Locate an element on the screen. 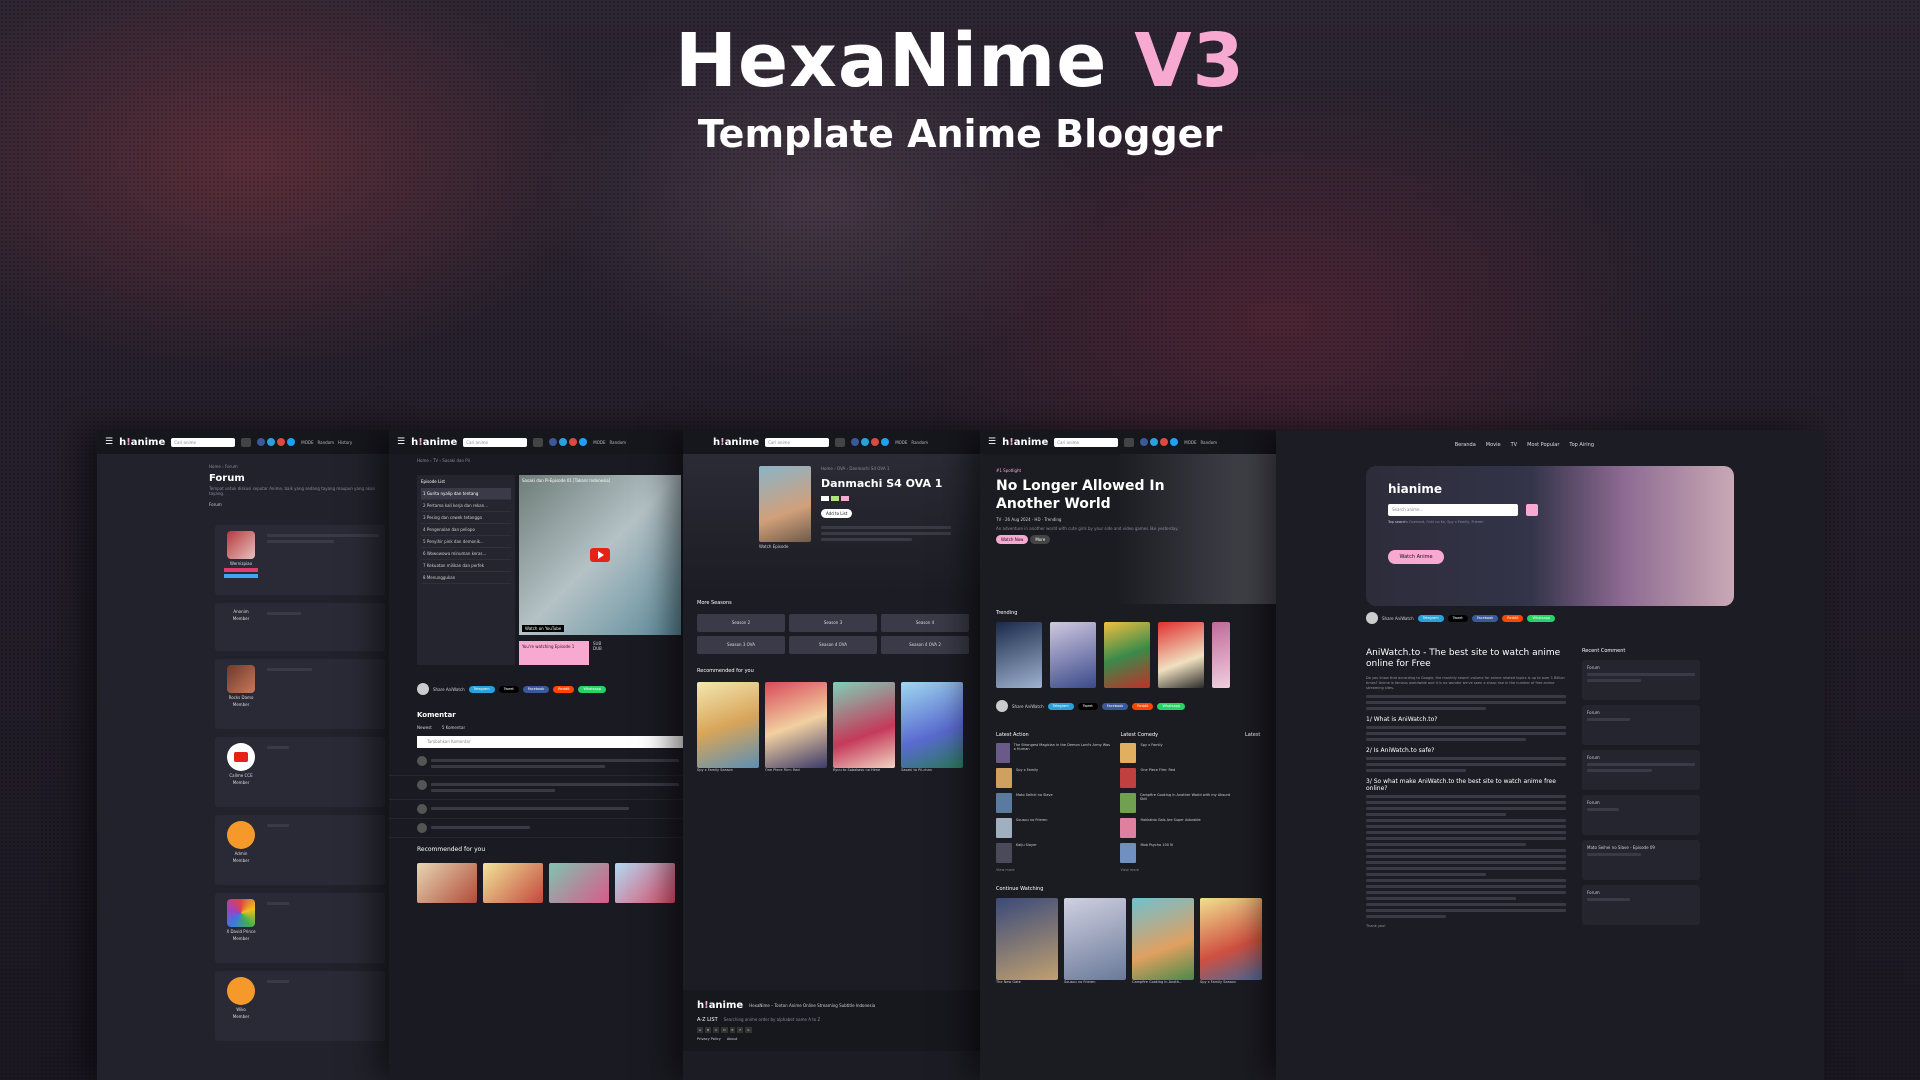  nav-tv: TV is located at coordinates (1514, 445).